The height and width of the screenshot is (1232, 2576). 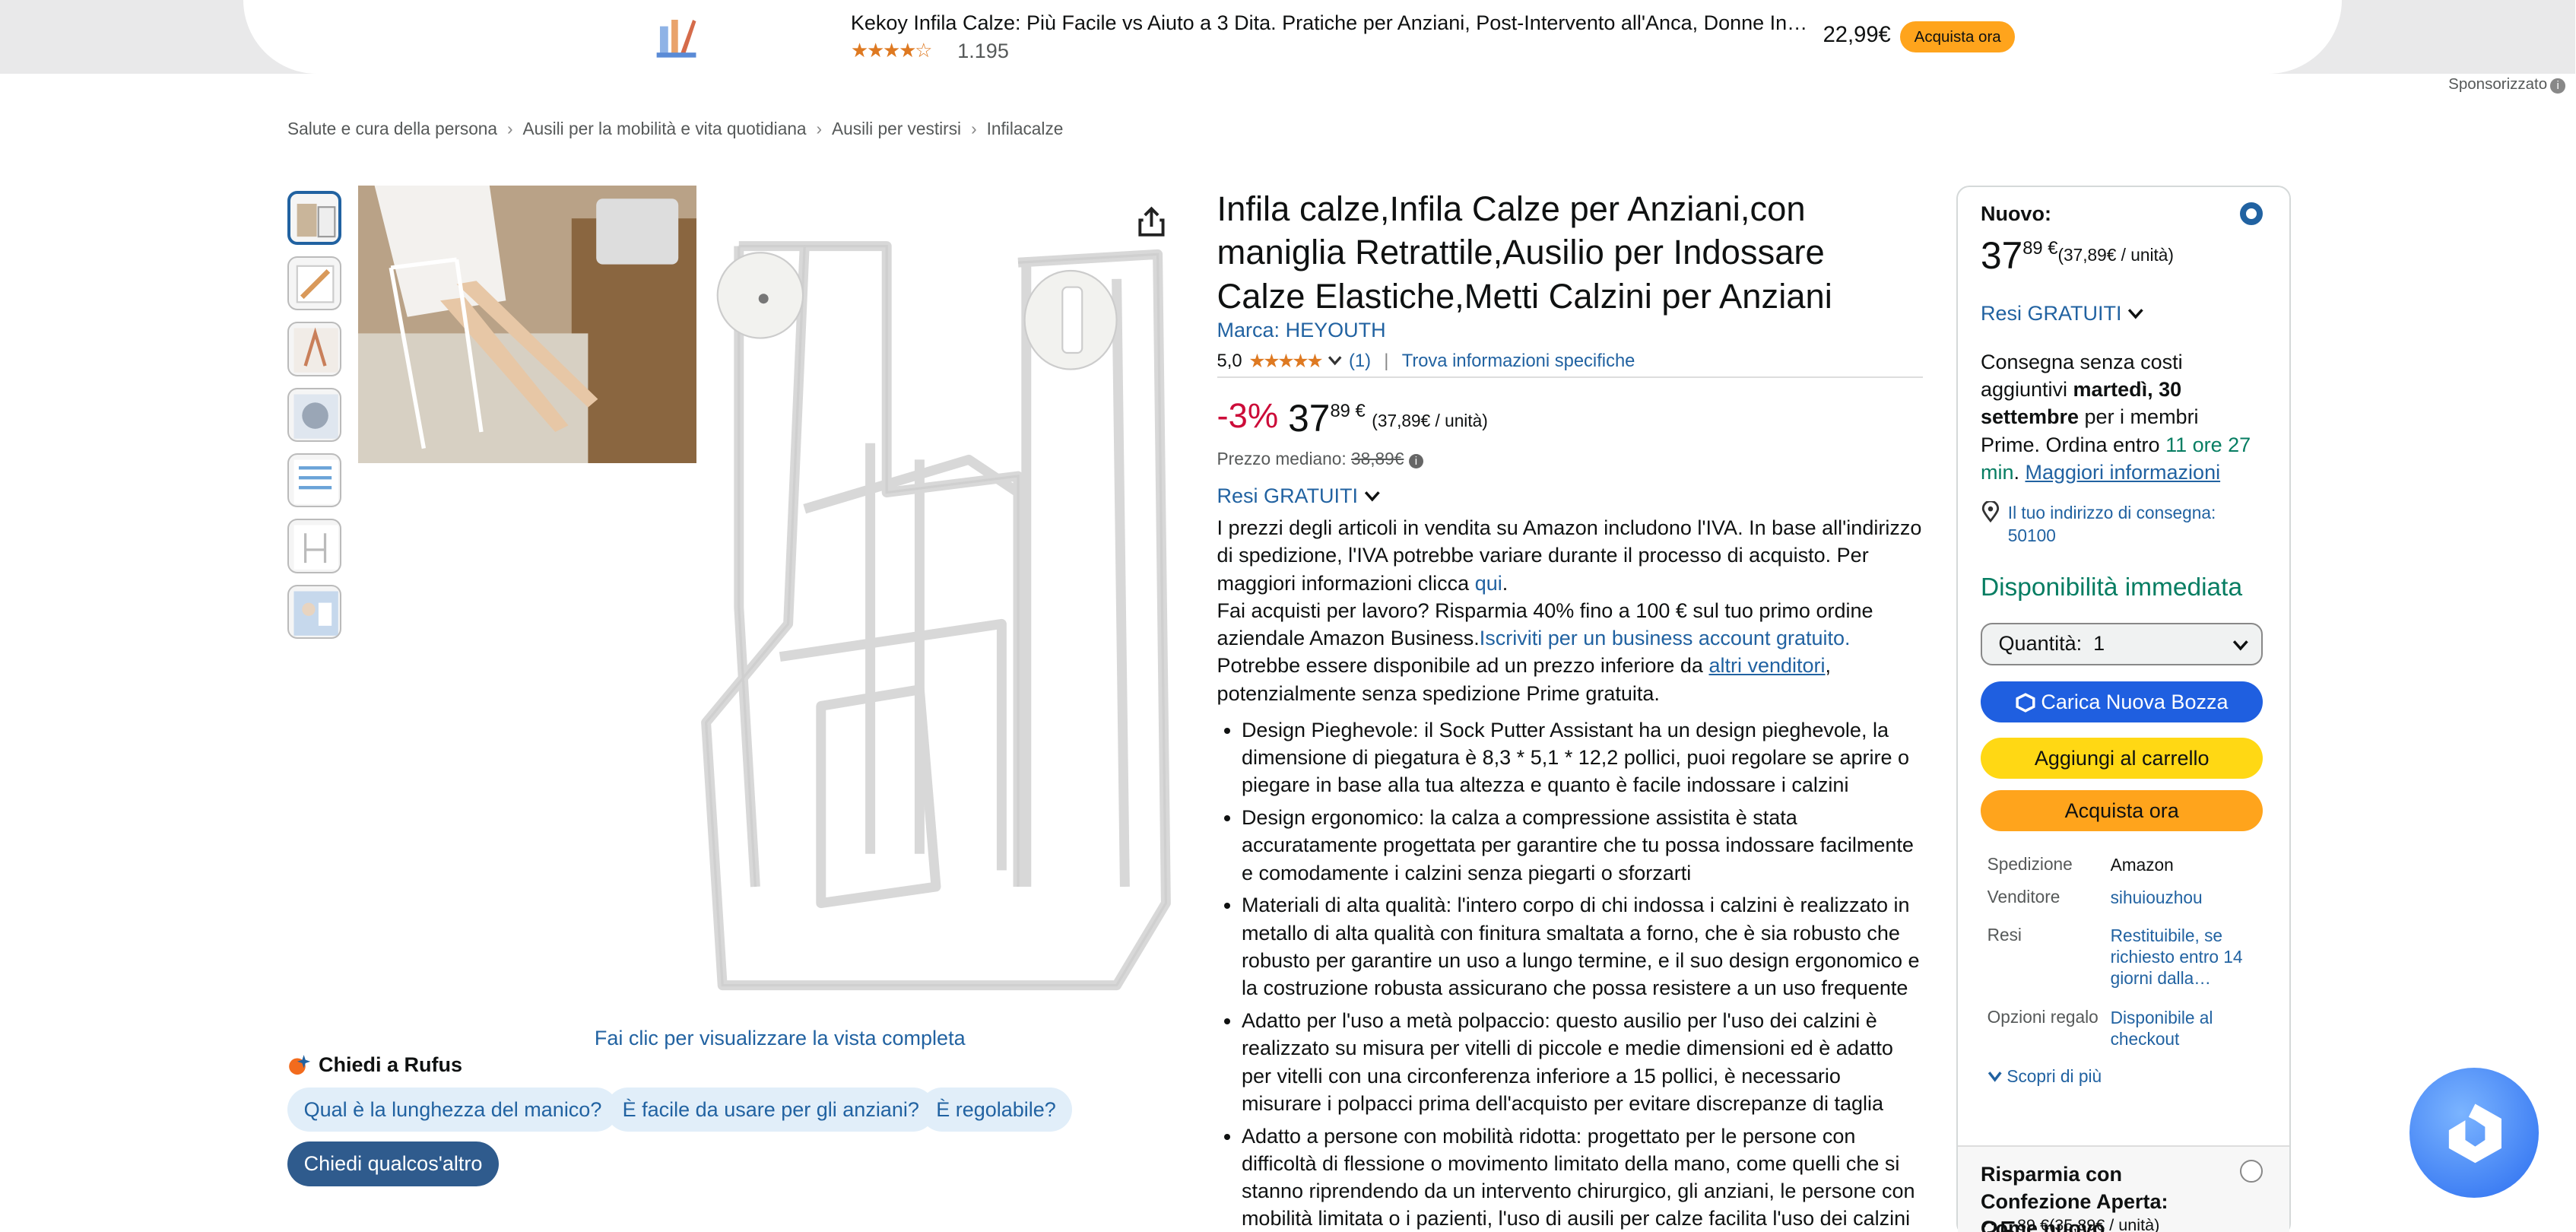 I want to click on detail-key: Resi, so click(x=2005, y=935).